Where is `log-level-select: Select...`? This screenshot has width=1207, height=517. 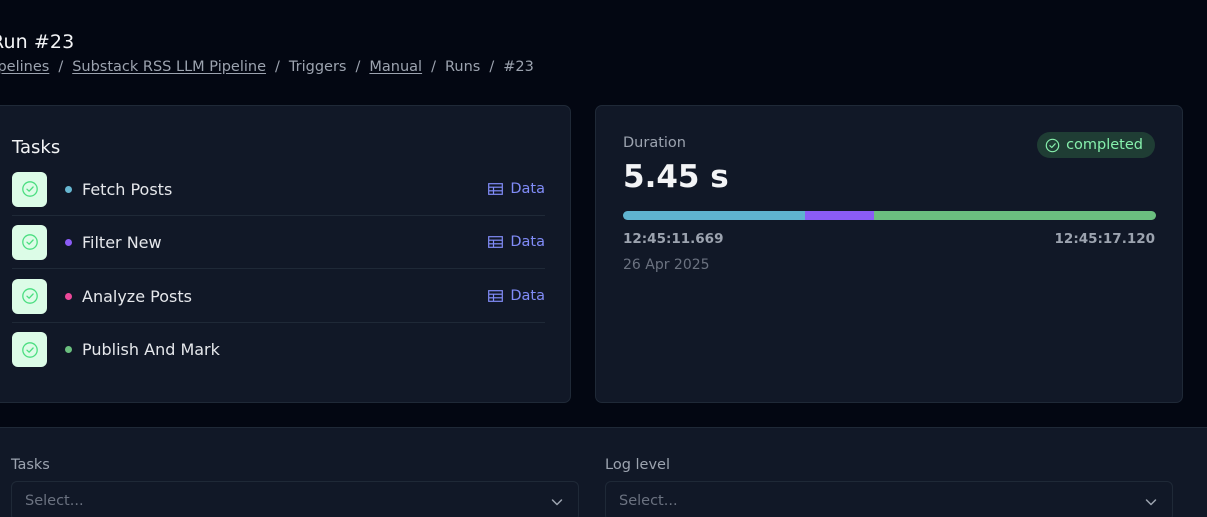 log-level-select: Select... is located at coordinates (889, 499).